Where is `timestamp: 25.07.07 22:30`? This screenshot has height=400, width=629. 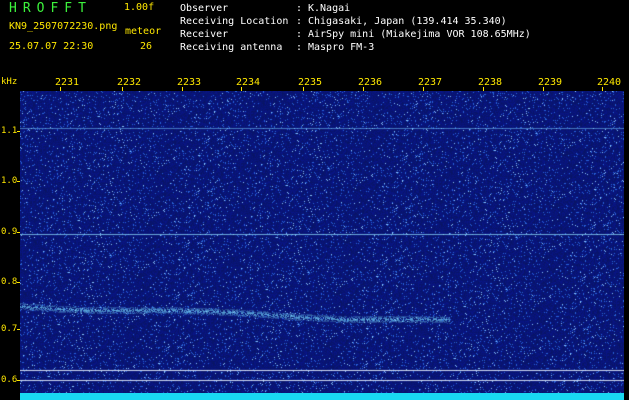 timestamp: 25.07.07 22:30 is located at coordinates (51, 46).